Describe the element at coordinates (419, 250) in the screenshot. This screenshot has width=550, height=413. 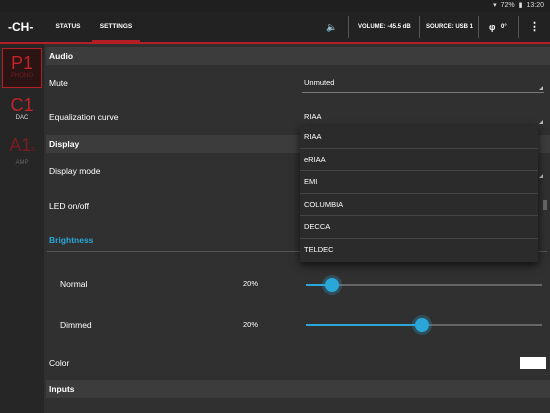
I see `eq-option: TELDEC` at that location.